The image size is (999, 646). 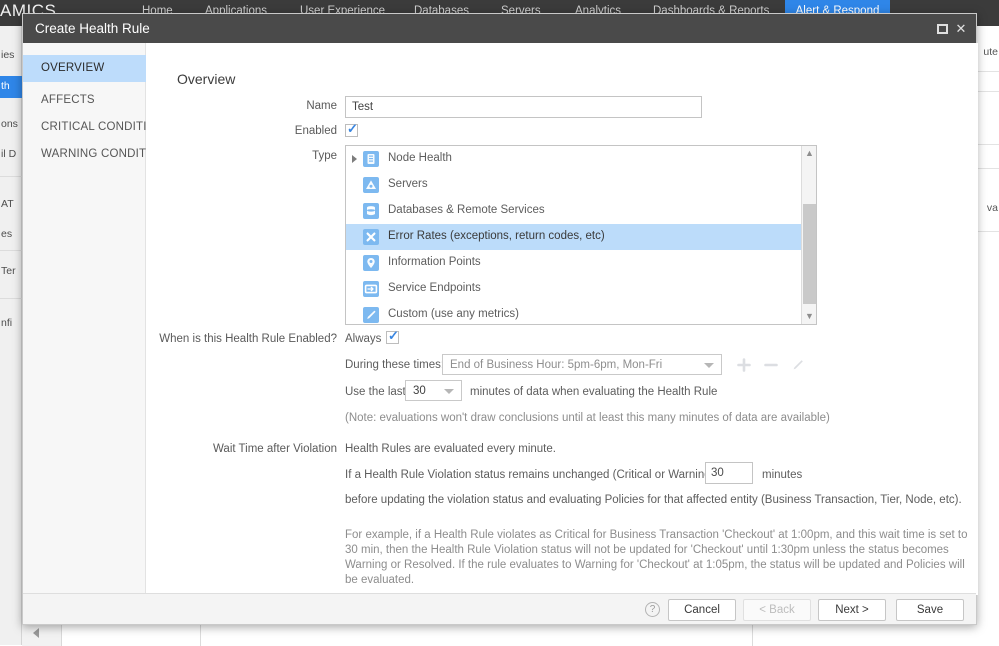 What do you see at coordinates (782, 475) in the screenshot?
I see `wait-line-2-suffix: minutes` at bounding box center [782, 475].